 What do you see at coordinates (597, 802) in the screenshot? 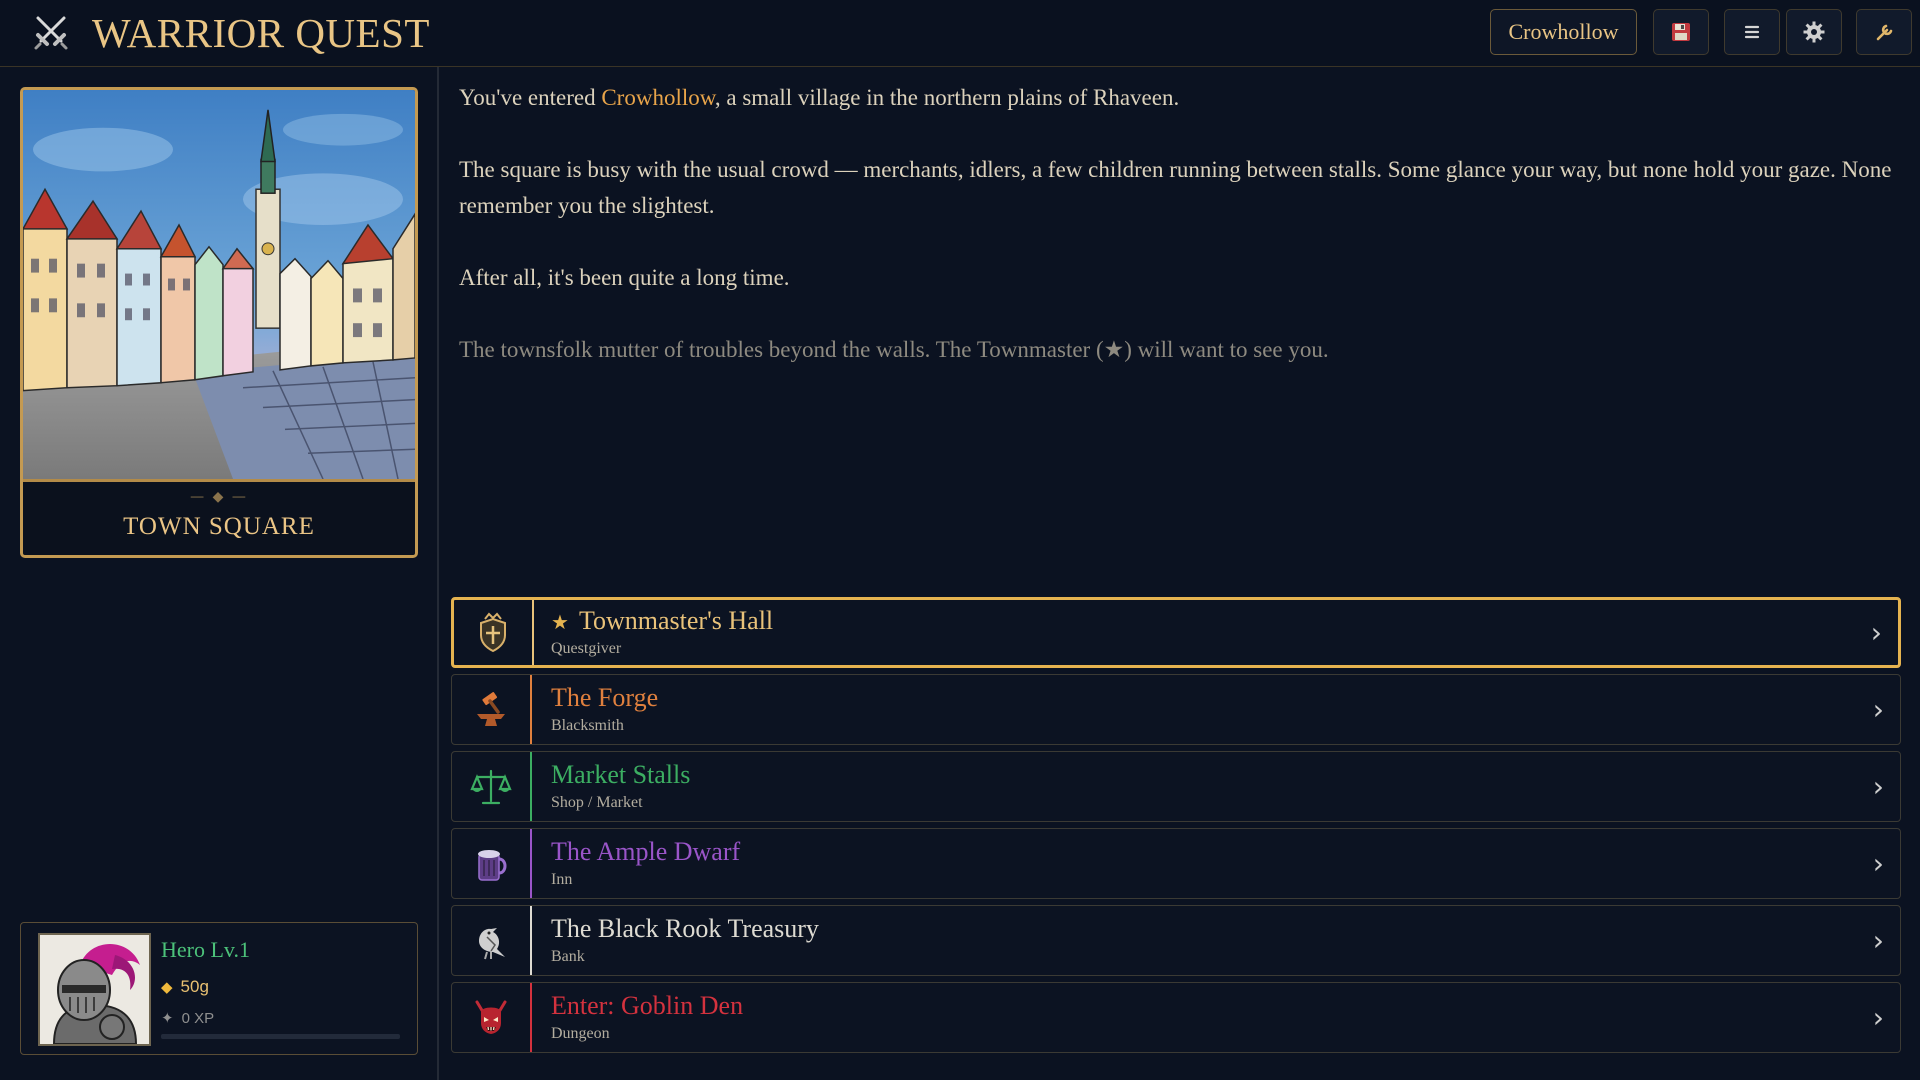
I see `destination-type: Shop / Market` at bounding box center [597, 802].